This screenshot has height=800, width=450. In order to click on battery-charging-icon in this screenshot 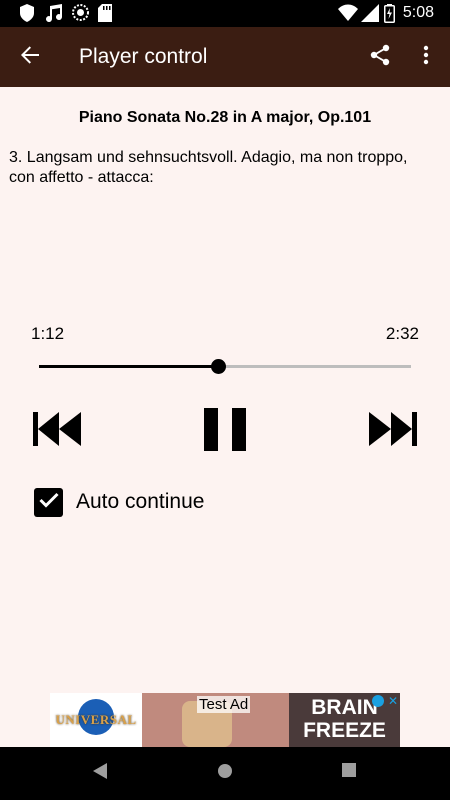, I will do `click(389, 16)`.